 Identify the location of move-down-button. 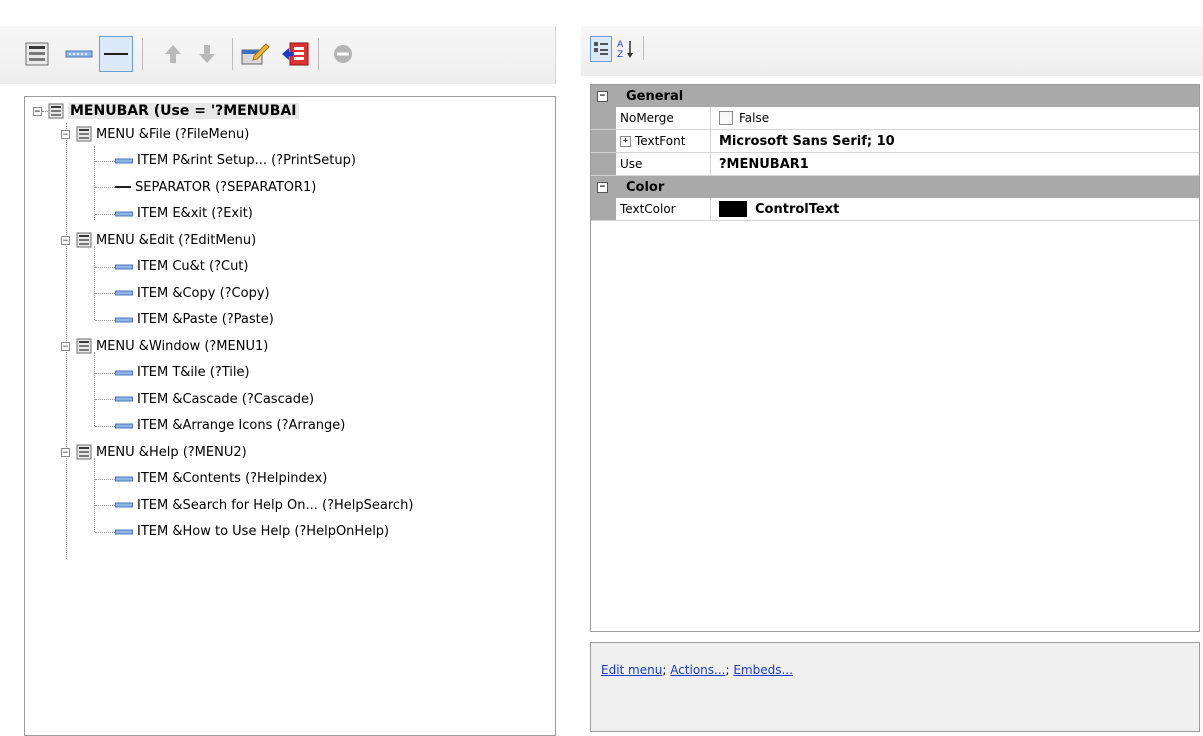
(207, 54).